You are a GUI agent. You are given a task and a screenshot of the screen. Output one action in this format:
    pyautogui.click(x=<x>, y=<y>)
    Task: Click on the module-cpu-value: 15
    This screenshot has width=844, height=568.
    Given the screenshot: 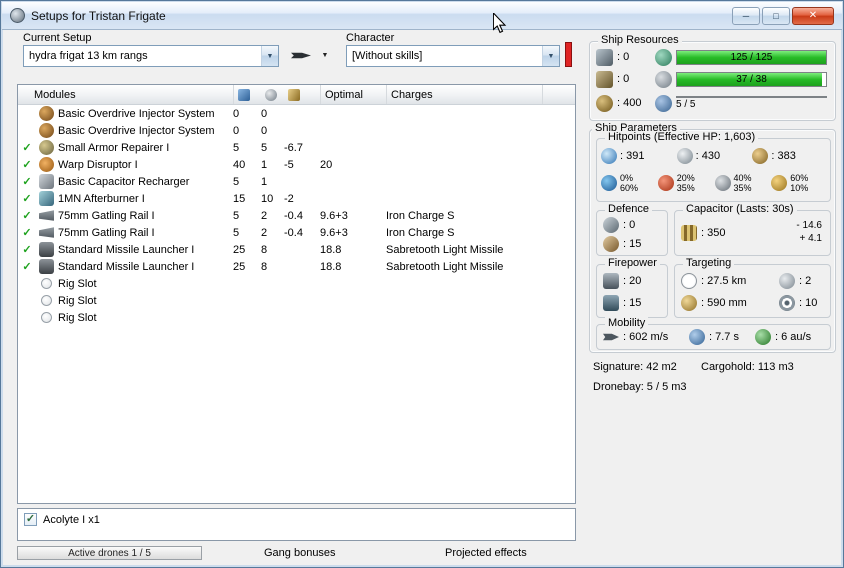 What is the action you would take?
    pyautogui.click(x=239, y=198)
    